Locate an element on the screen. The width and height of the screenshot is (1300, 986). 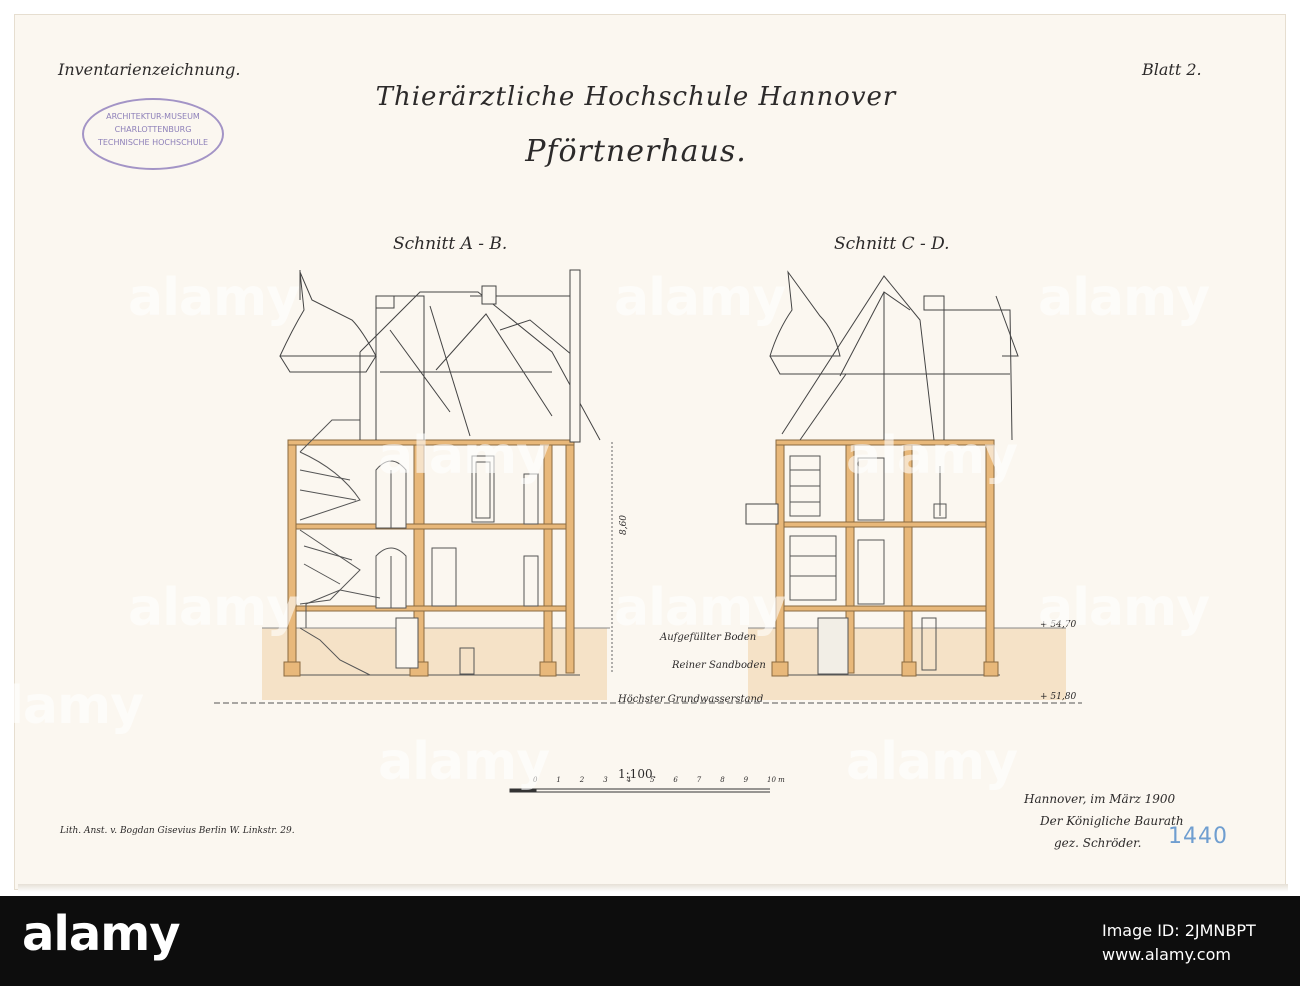
section-ab-label: Schnitt A - B. is located at coordinates (450, 244).